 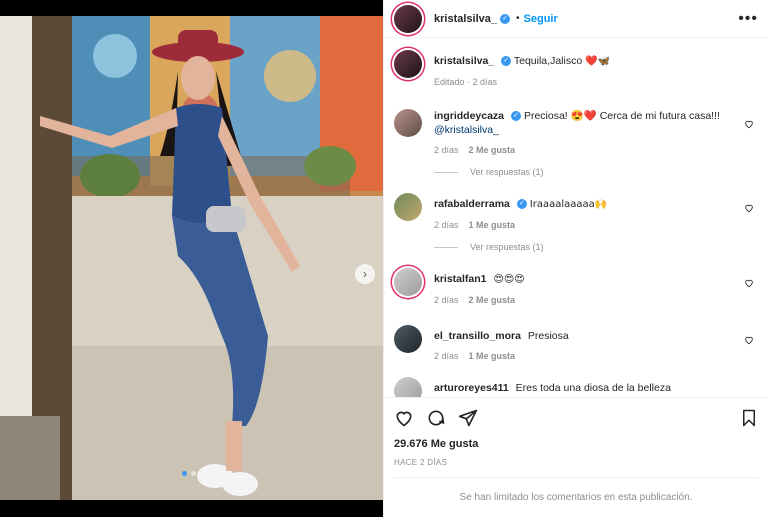 I want to click on post-header: kristalsilva_ ✓ • Seguir •••, so click(x=576, y=19).